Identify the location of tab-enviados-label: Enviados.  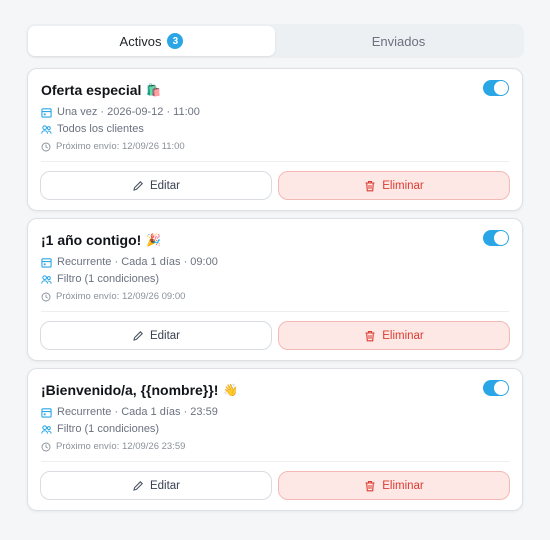
(398, 41).